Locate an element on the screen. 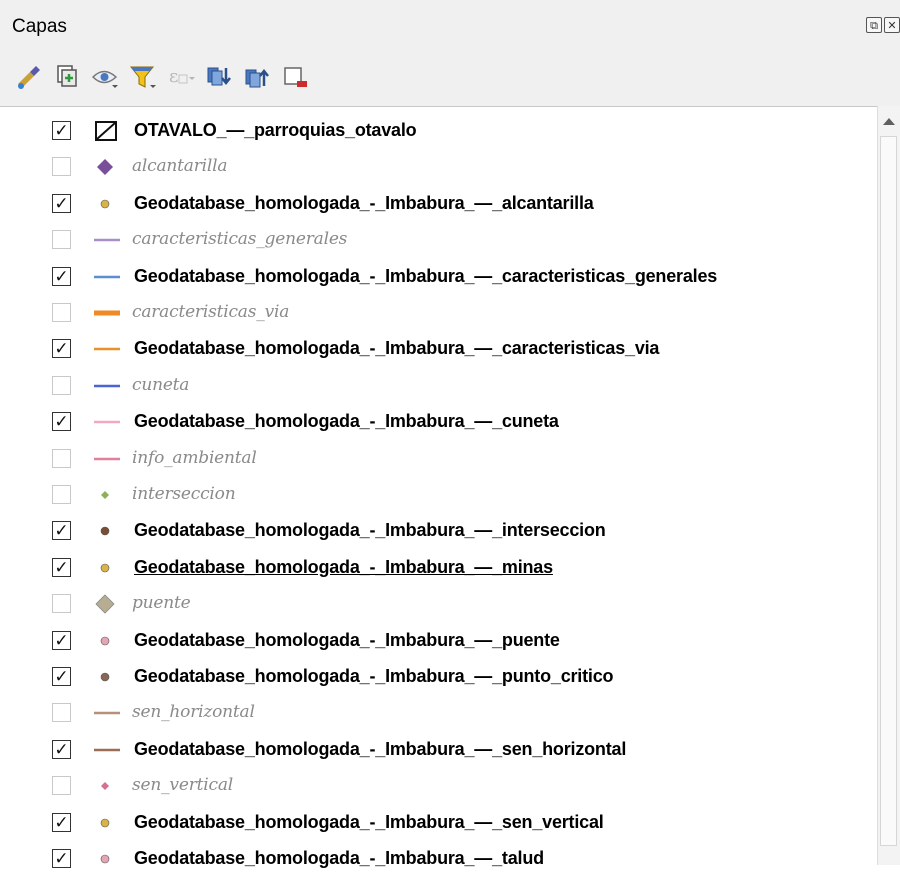 Image resolution: width=900 pixels, height=877 pixels. layer-name: cuneta is located at coordinates (160, 385).